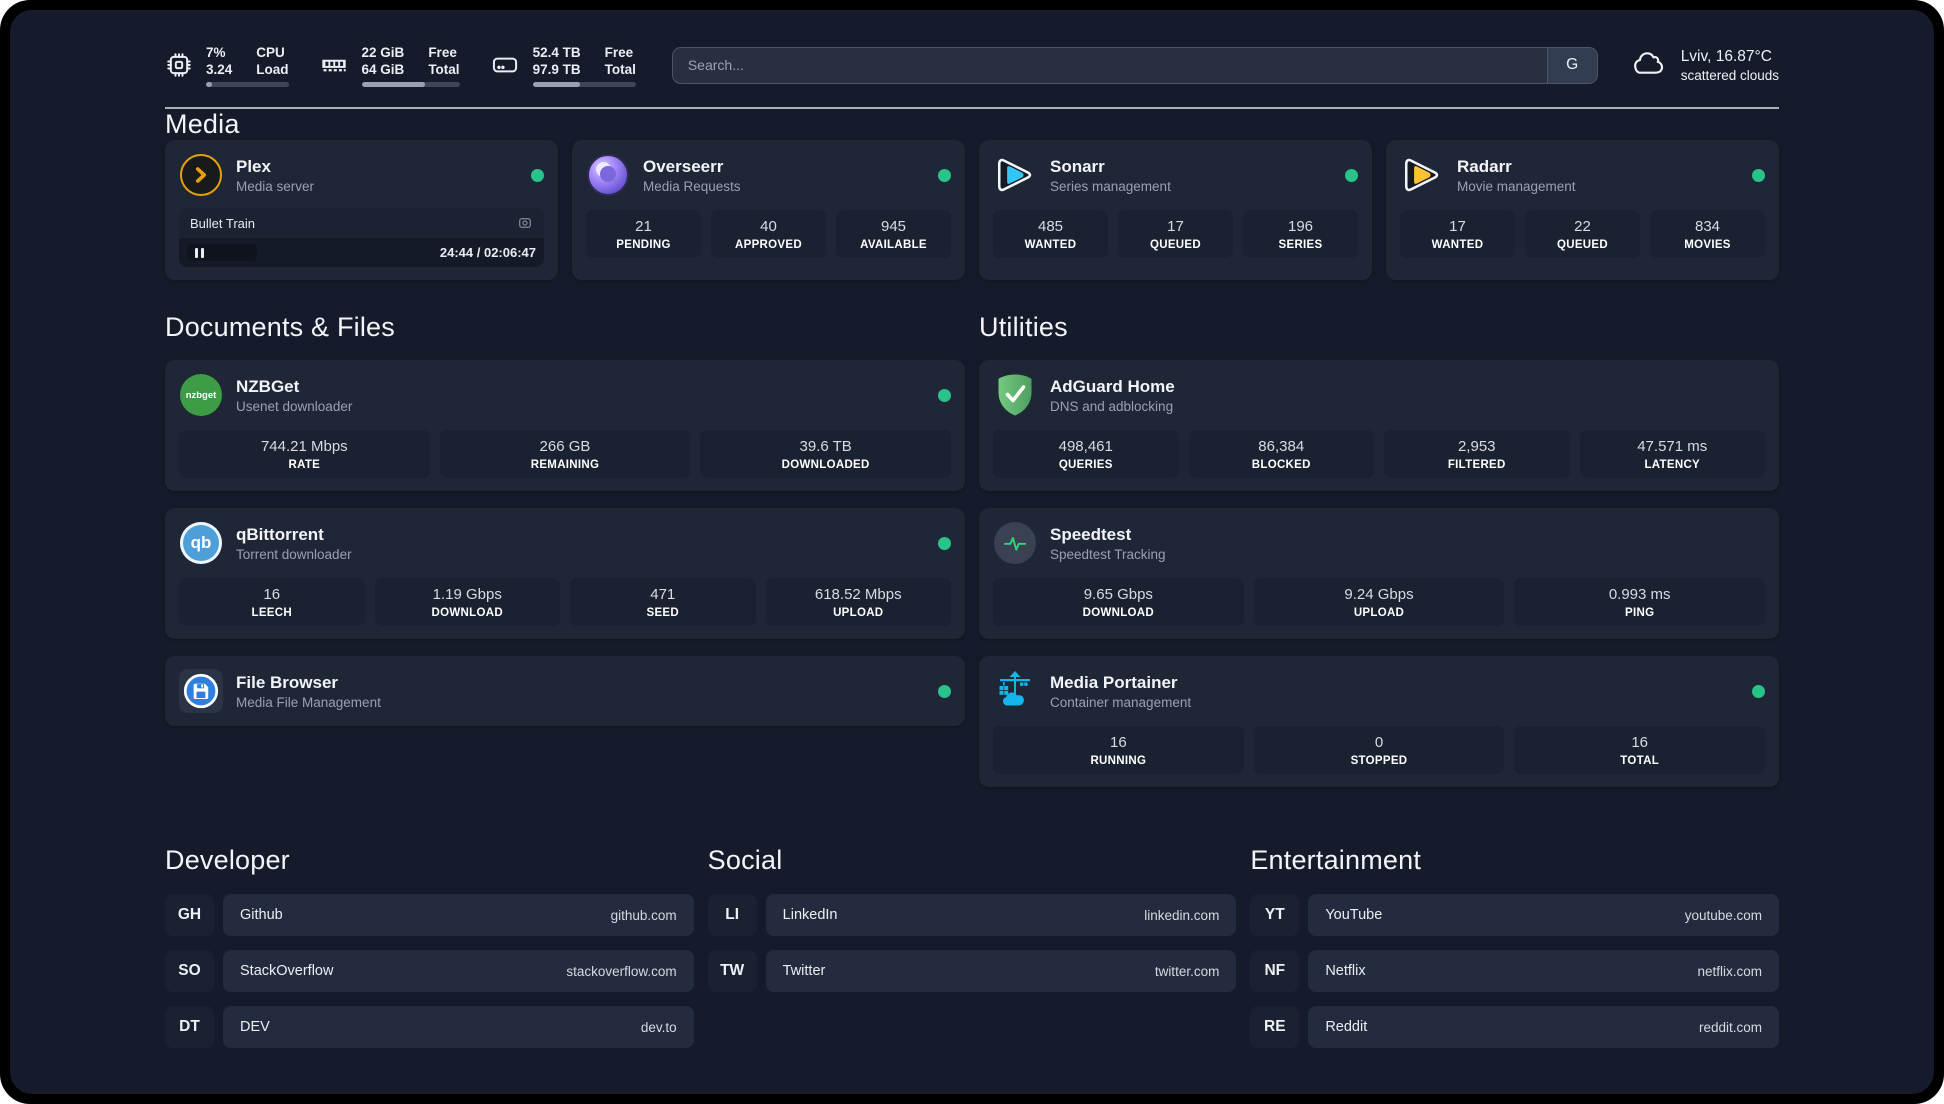 The height and width of the screenshot is (1104, 1944). I want to click on bookmark-reddit: RE Reddit reddit.com, so click(1514, 1027).